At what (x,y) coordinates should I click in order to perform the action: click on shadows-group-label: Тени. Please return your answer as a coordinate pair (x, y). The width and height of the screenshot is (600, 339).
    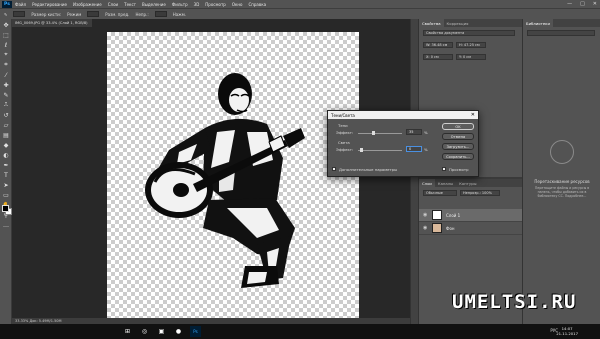
    Looking at the image, I should click on (343, 125).